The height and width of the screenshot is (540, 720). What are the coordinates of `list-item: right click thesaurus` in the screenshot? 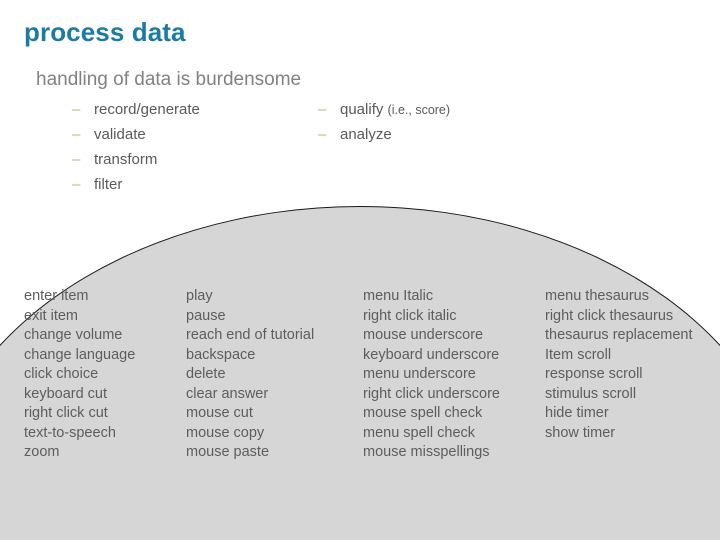 It's located at (609, 315).